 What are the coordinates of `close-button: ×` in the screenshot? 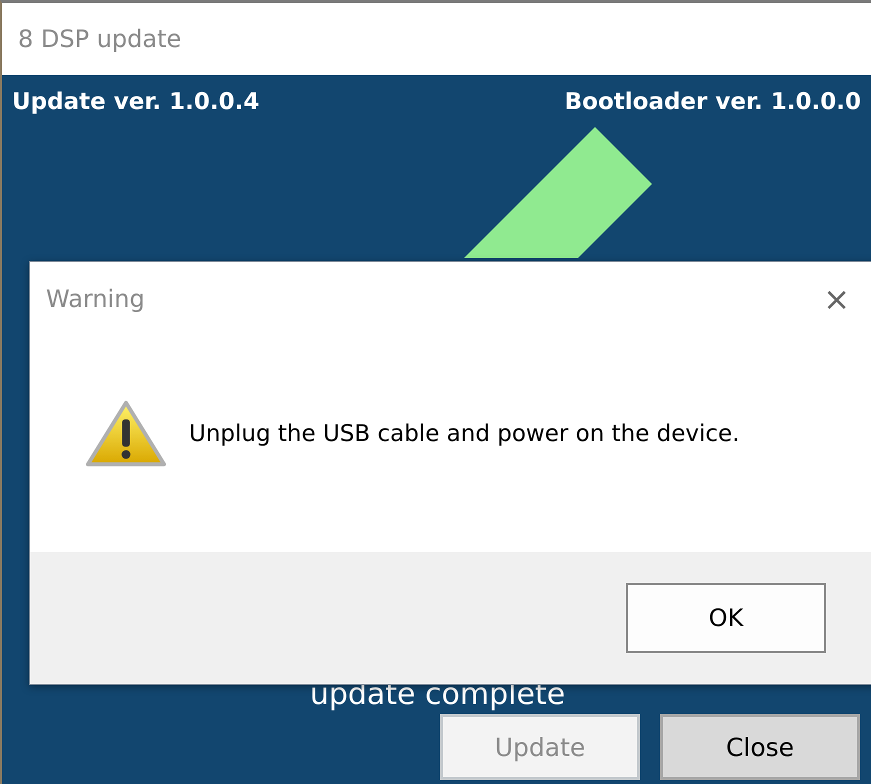 It's located at (836, 299).